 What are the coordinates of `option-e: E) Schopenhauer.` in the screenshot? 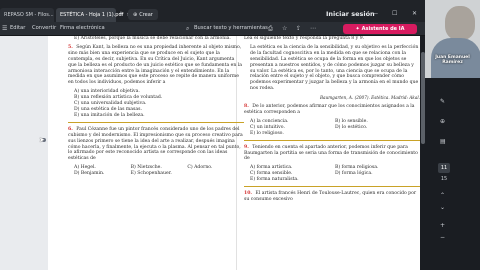 It's located at (151, 174).